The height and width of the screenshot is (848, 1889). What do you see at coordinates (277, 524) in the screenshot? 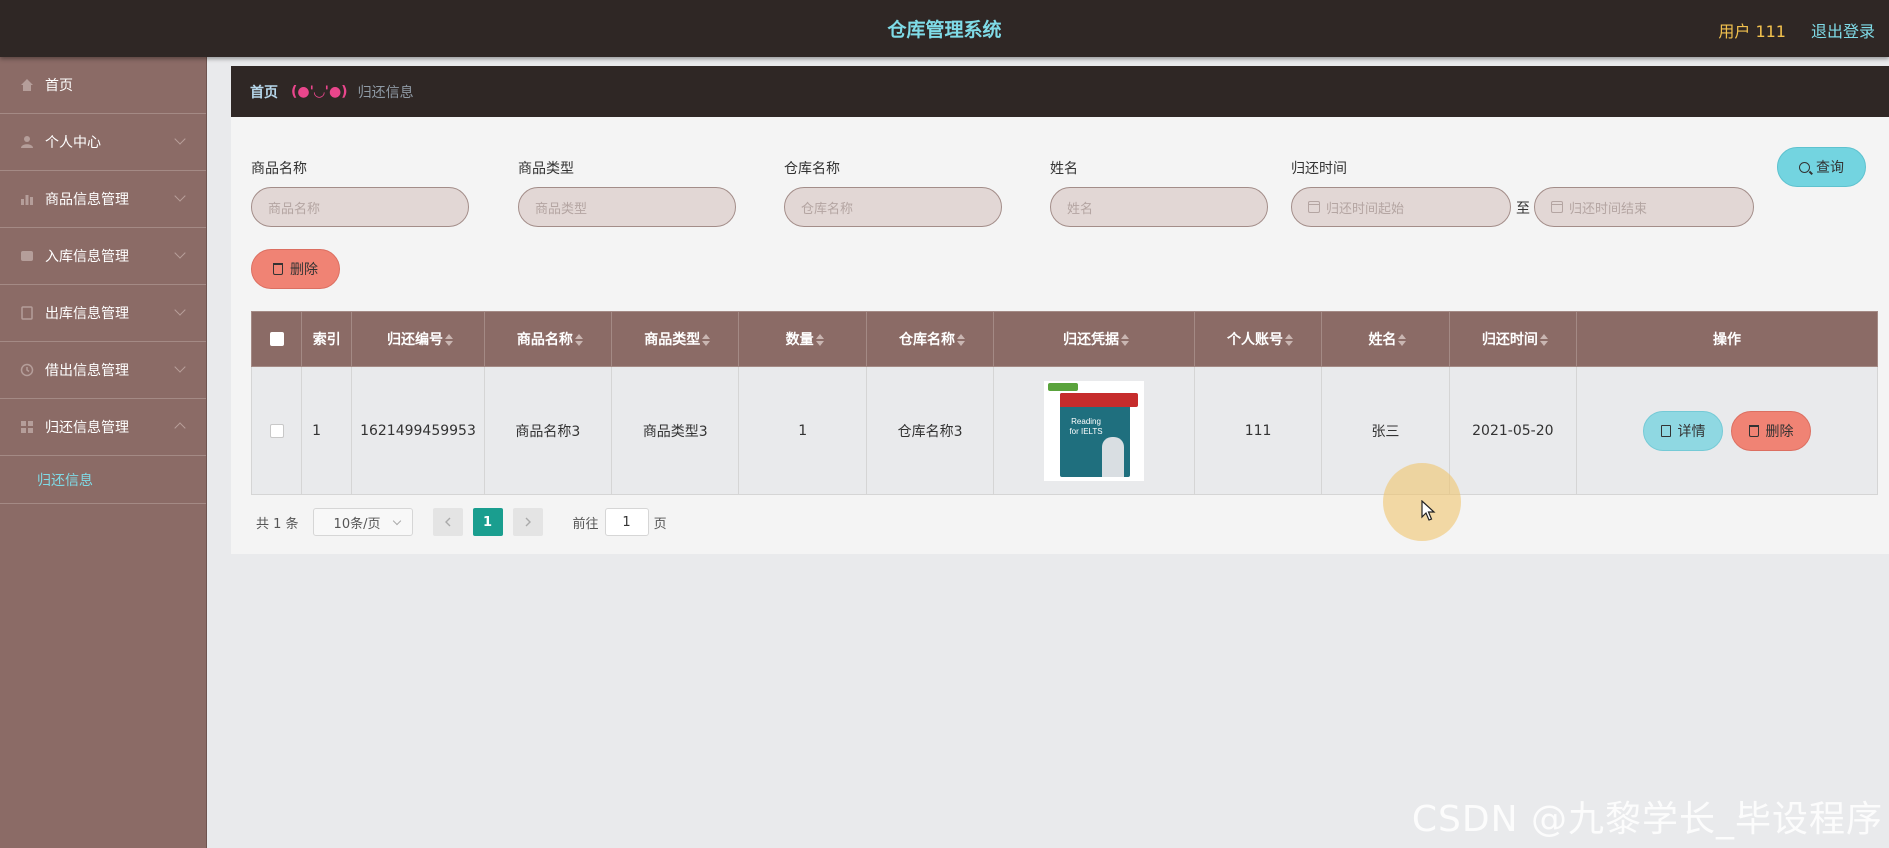
I see `pagination-total: 共 1 条` at bounding box center [277, 524].